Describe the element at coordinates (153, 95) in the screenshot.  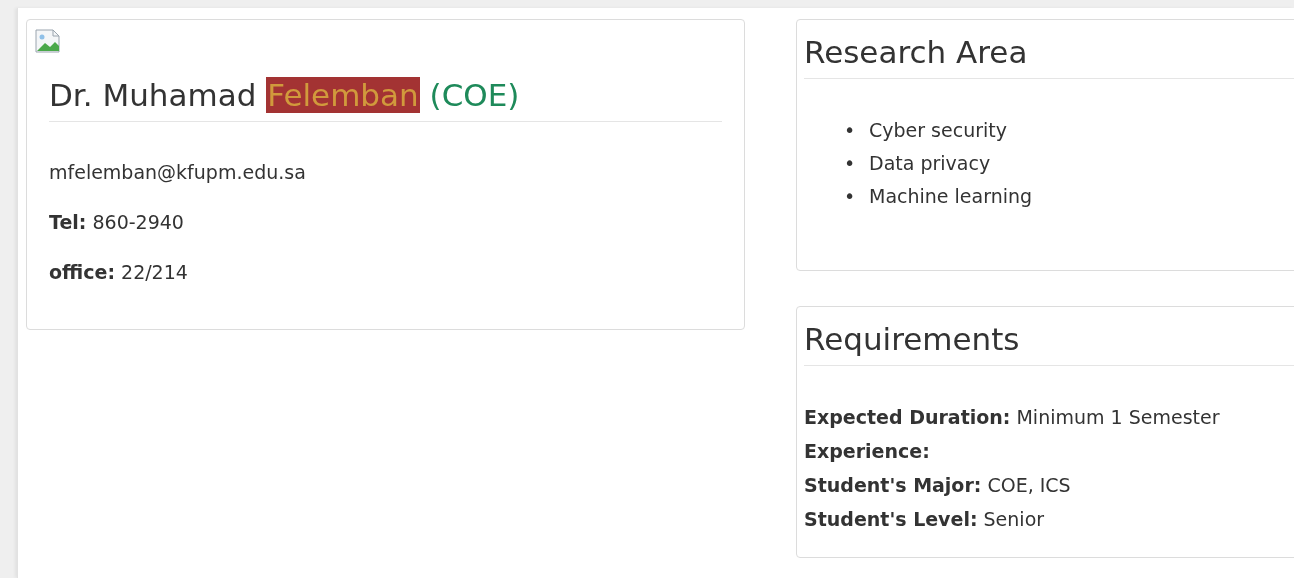
I see `person-name: Dr. Muhamad` at that location.